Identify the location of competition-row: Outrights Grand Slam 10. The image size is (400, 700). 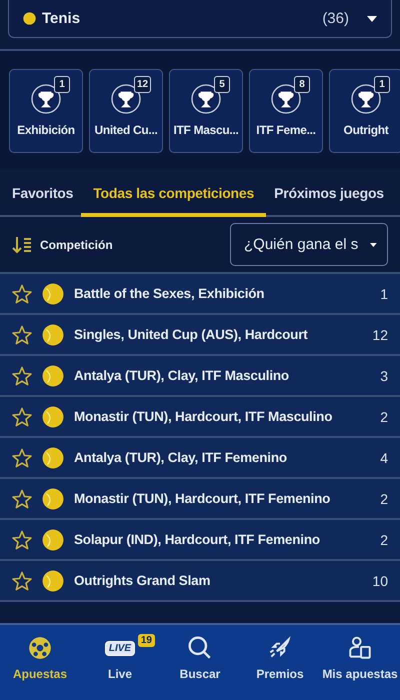
(200, 581).